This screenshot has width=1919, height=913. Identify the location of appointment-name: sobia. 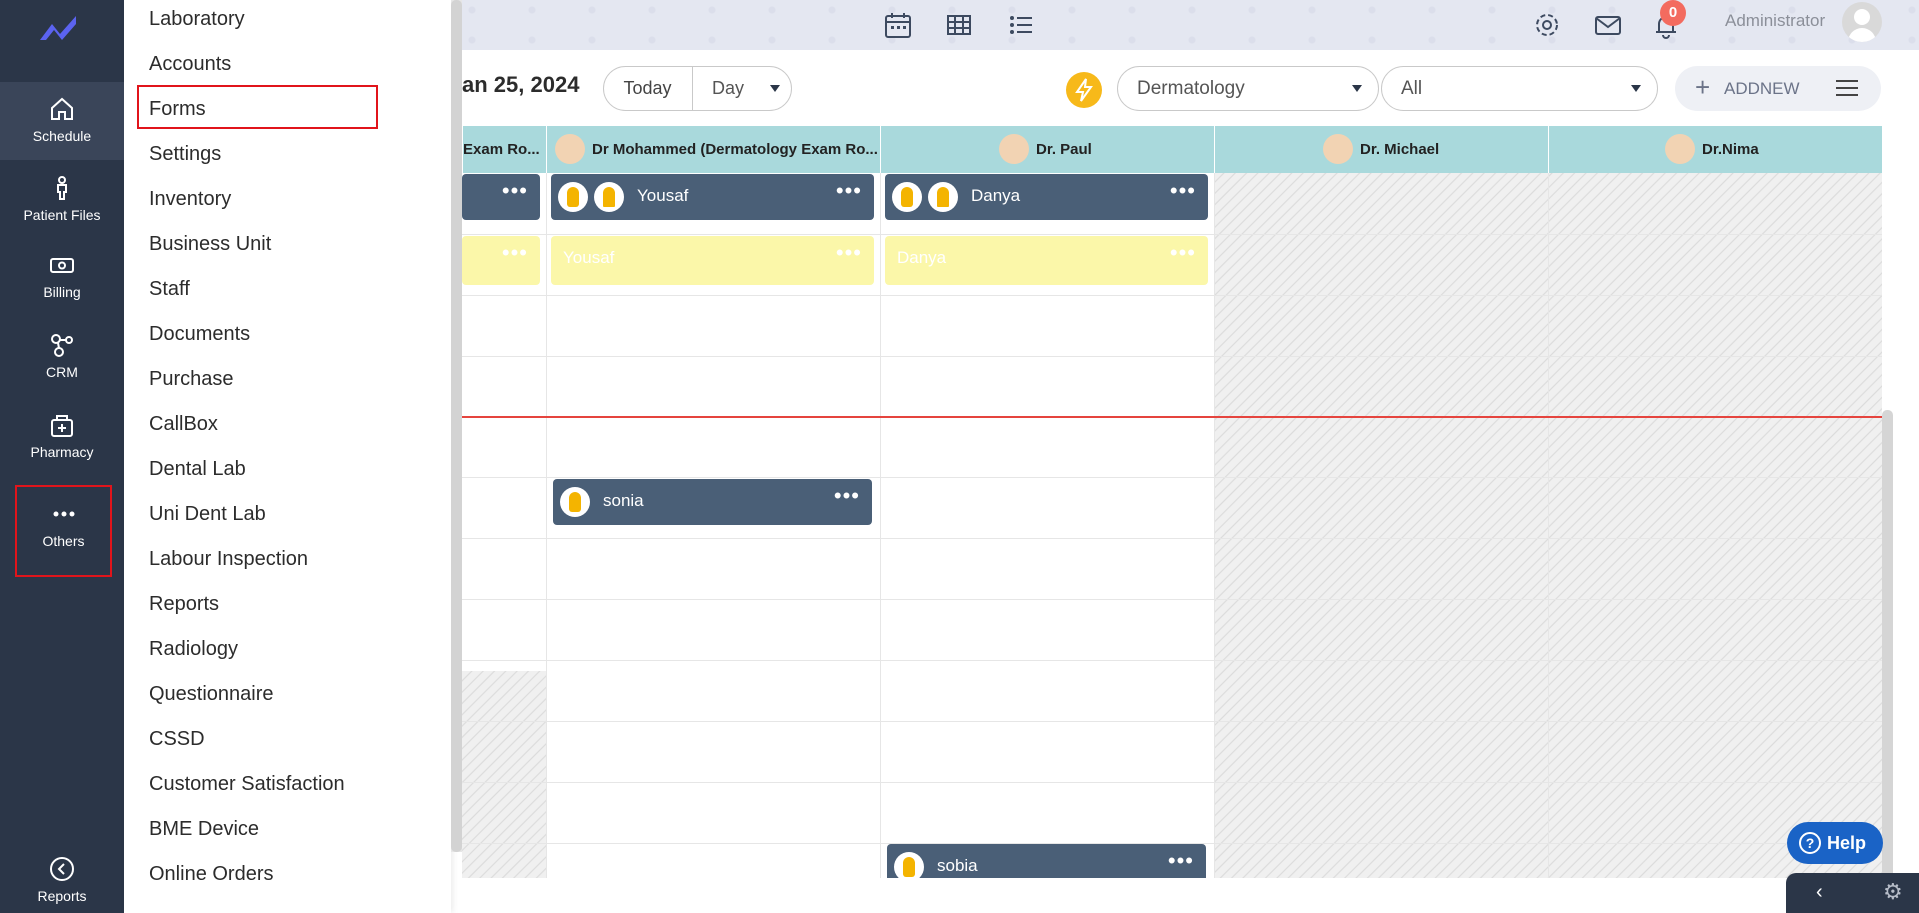
(957, 865).